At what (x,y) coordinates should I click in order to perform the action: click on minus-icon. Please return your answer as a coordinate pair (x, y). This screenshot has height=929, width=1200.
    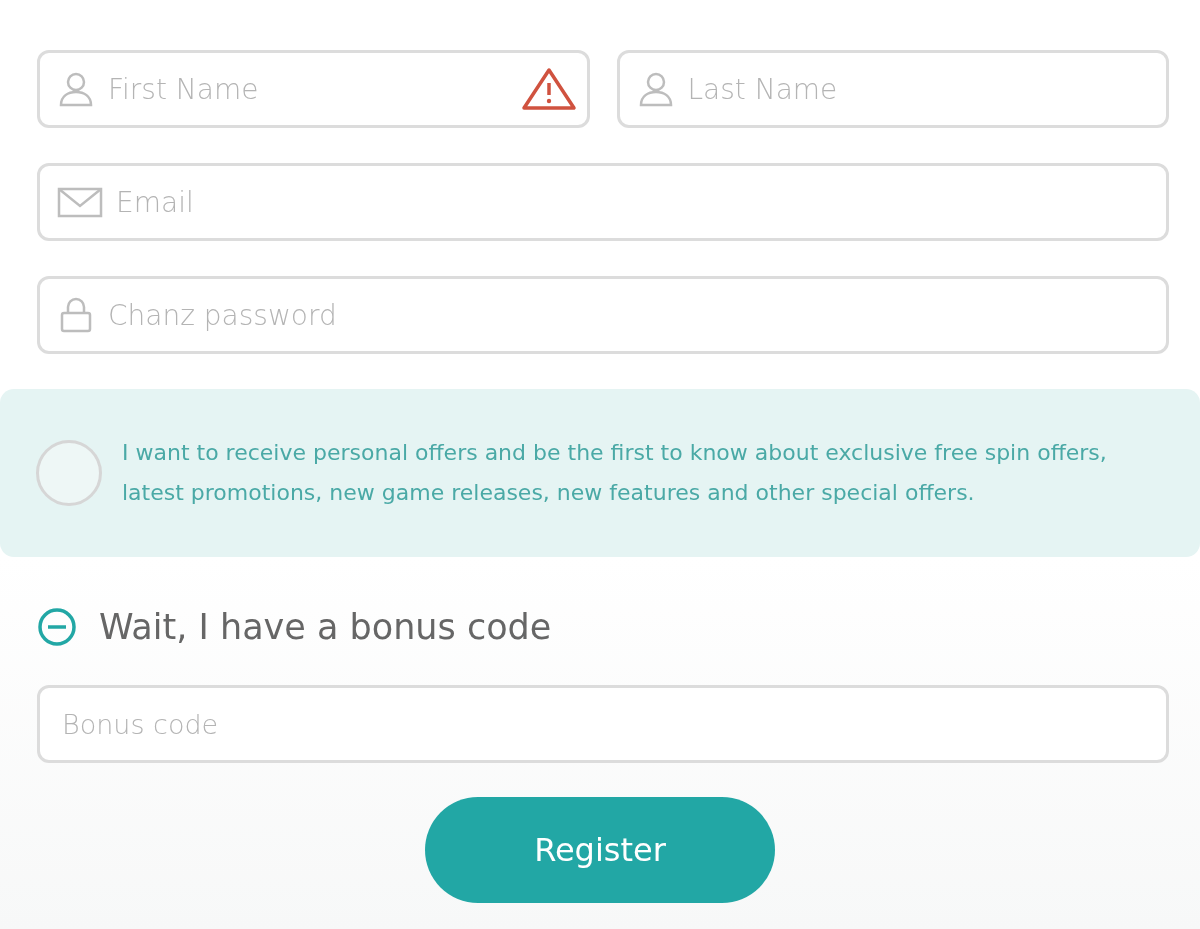
    Looking at the image, I should click on (57, 627).